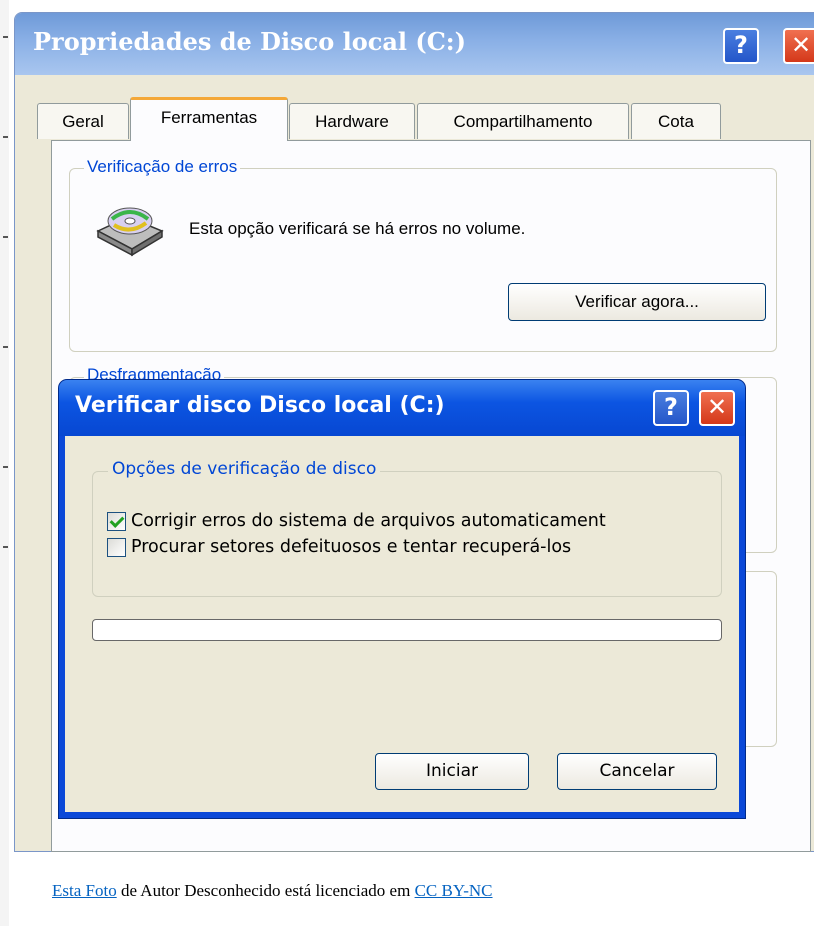  Describe the element at coordinates (116, 547) in the screenshot. I see `scan-sectors-checkbox` at that location.